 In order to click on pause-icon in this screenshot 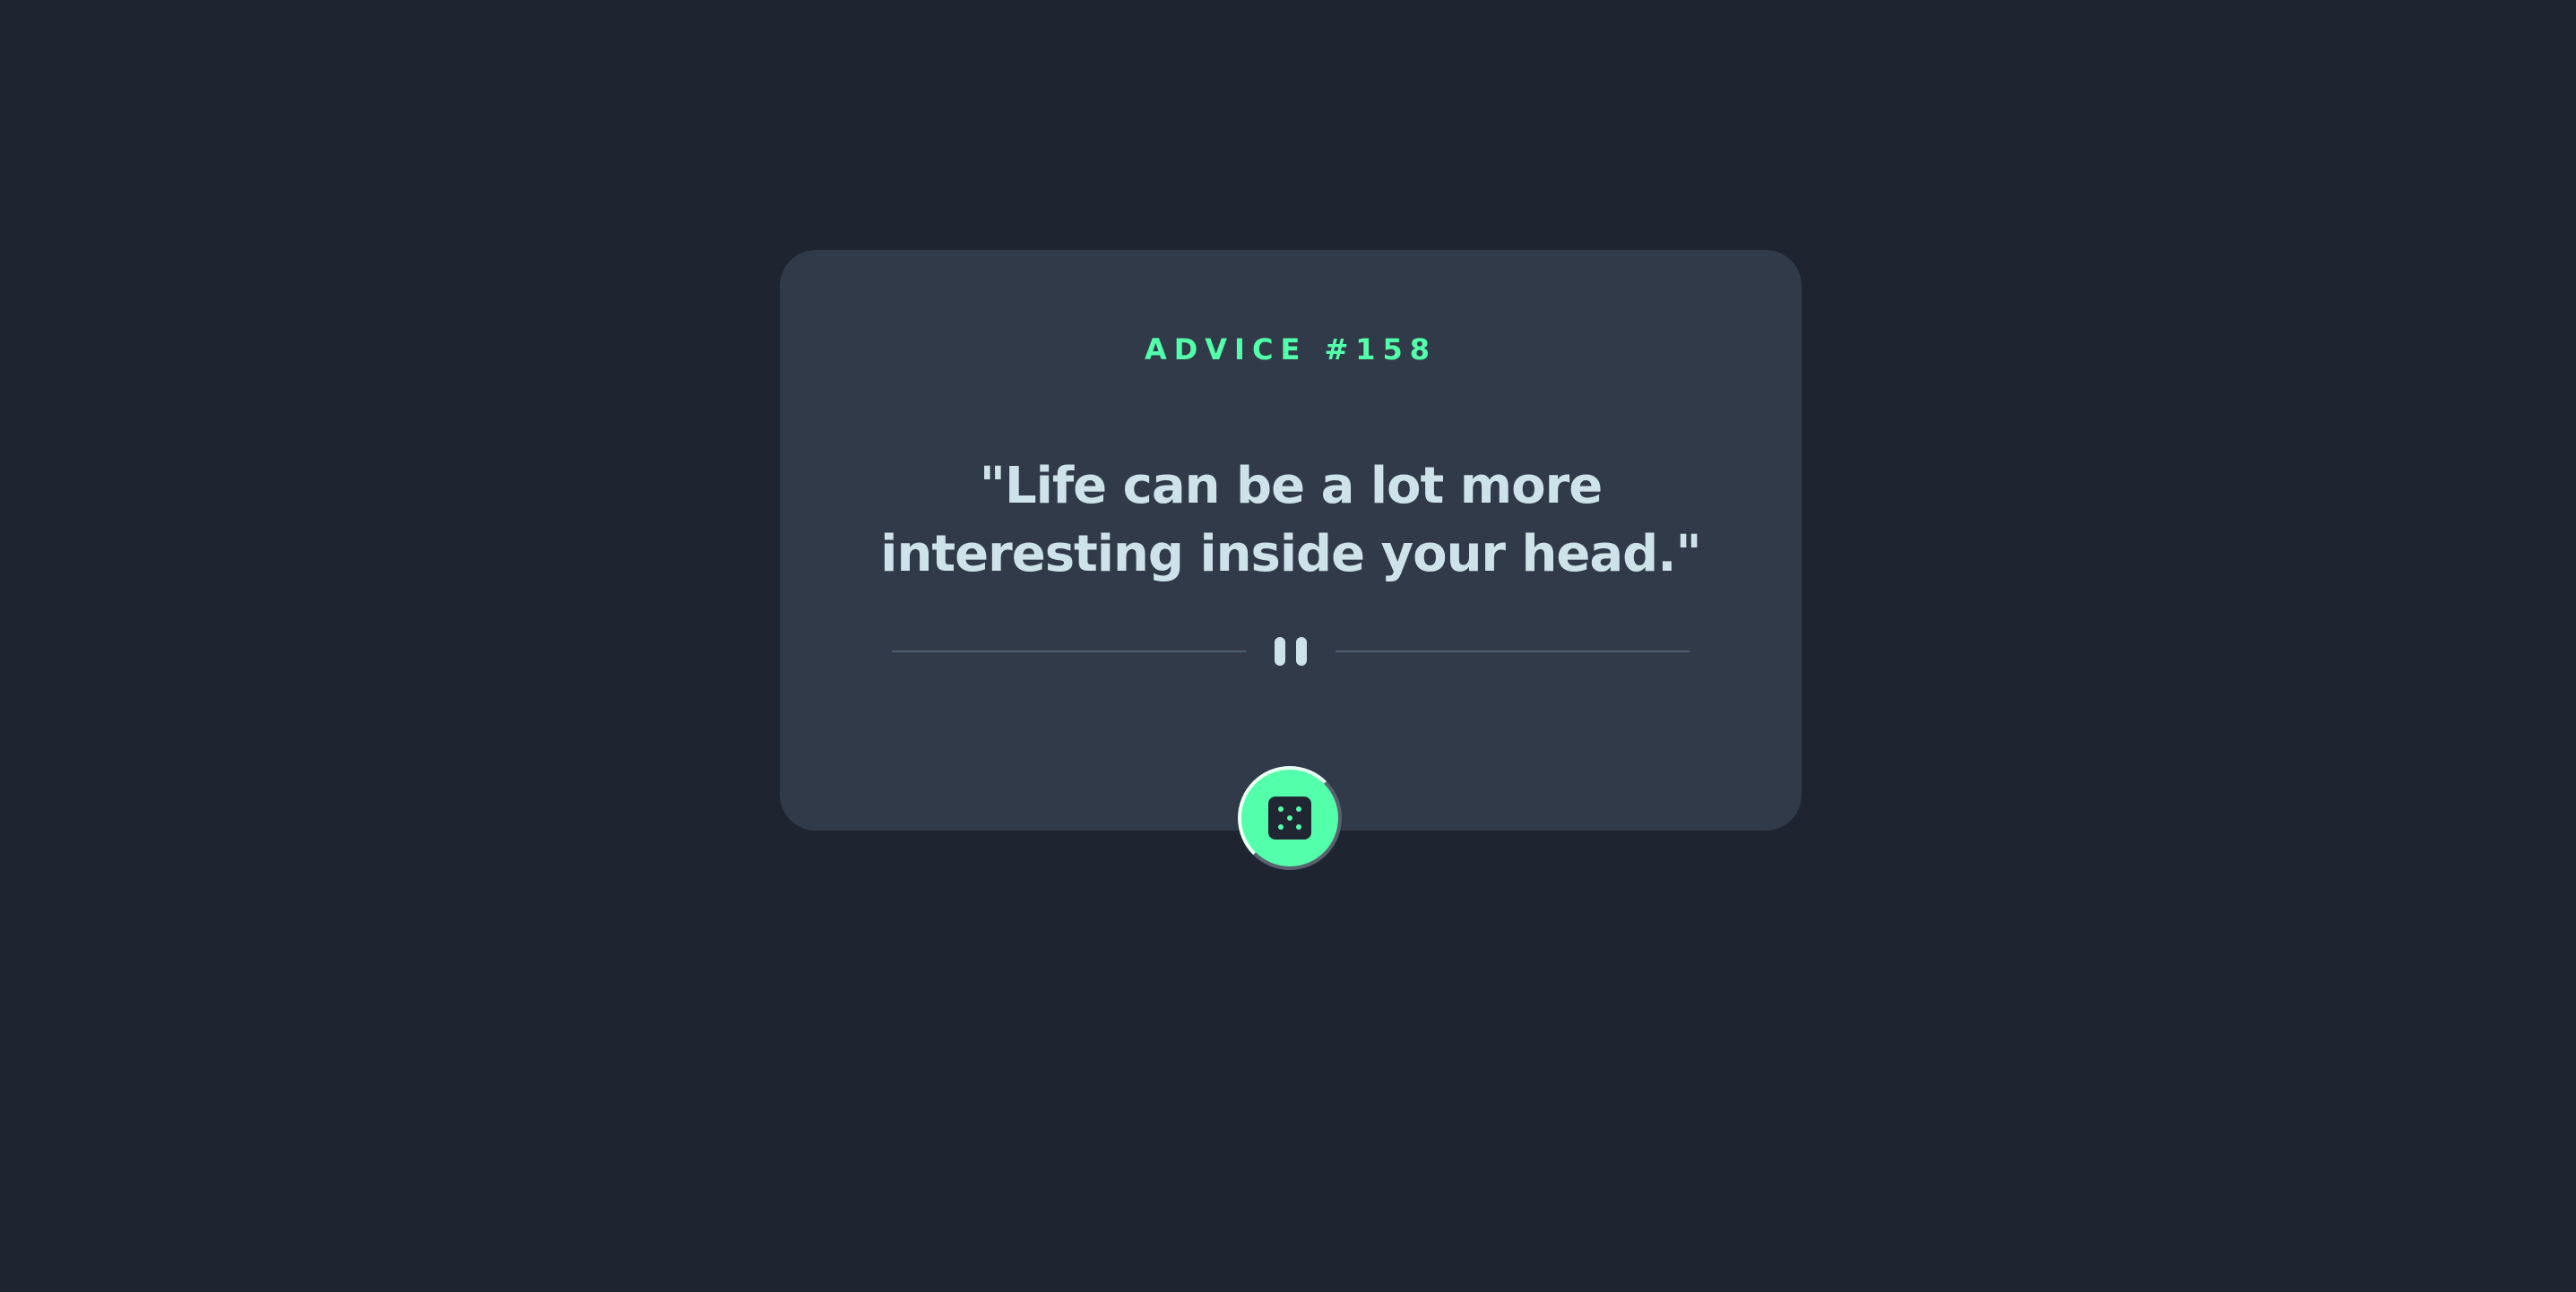, I will do `click(1291, 651)`.